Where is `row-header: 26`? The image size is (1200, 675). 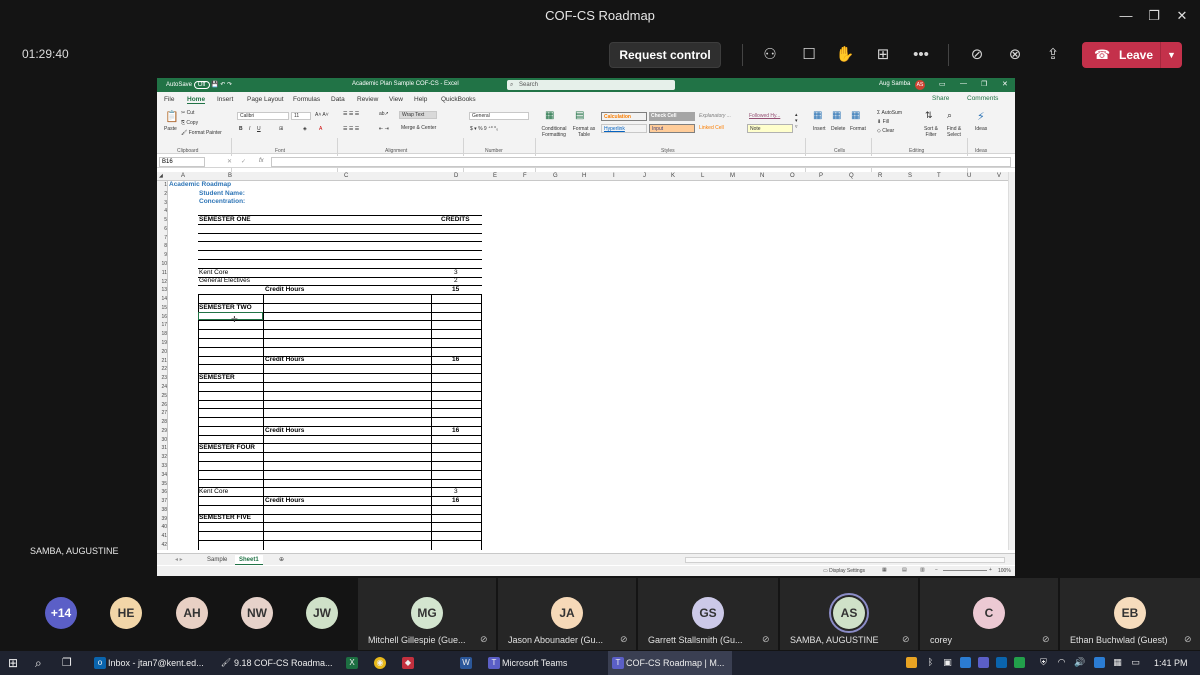
row-header: 26 is located at coordinates (162, 405).